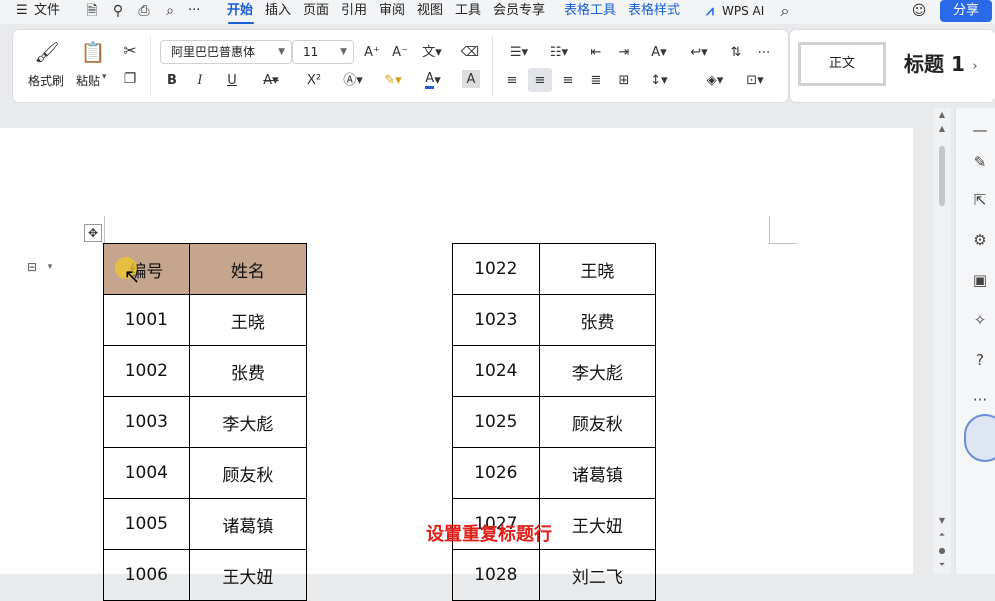 Image resolution: width=995 pixels, height=601 pixels. Describe the element at coordinates (393, 80) in the screenshot. I see `highlight-icon: ✎▾` at that location.